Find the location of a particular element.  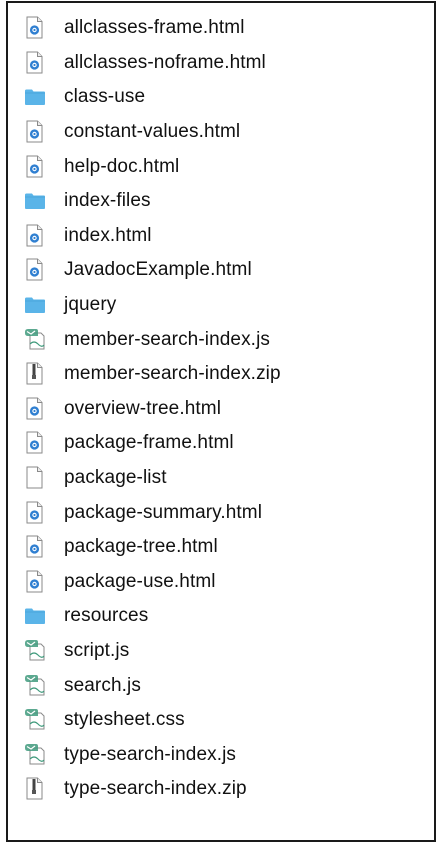

file-name: JavadocExample.html is located at coordinates (158, 270).